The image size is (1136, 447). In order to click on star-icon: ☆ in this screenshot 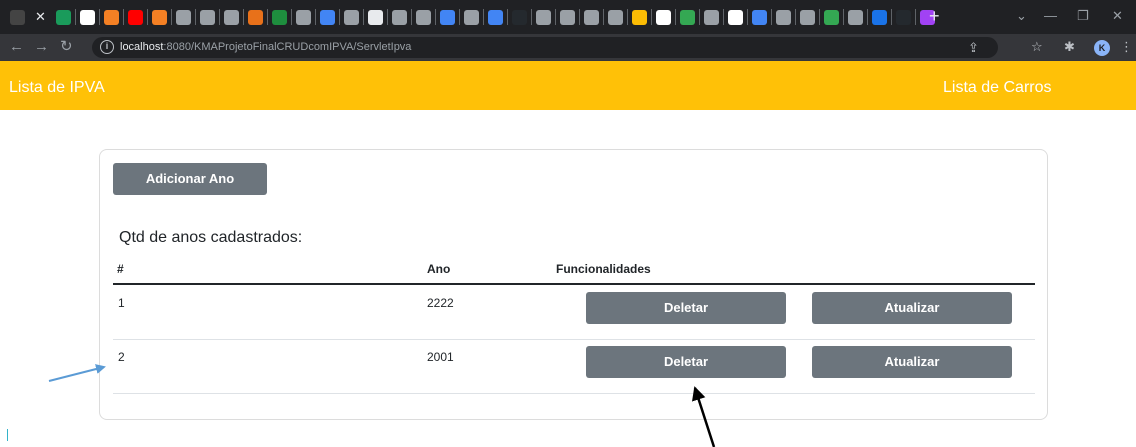, I will do `click(1037, 47)`.